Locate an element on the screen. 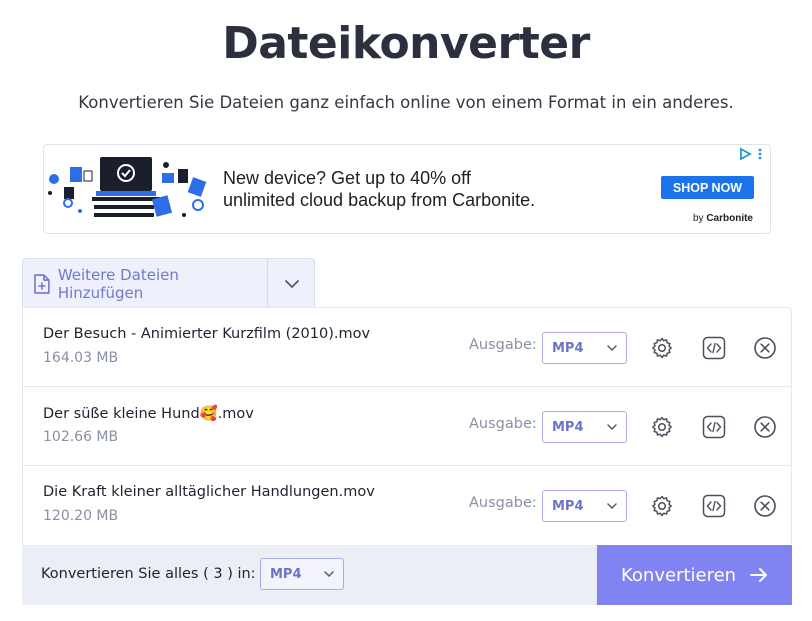 Image resolution: width=812 pixels, height=621 pixels. convert-all-format-select: MP4 is located at coordinates (302, 574).